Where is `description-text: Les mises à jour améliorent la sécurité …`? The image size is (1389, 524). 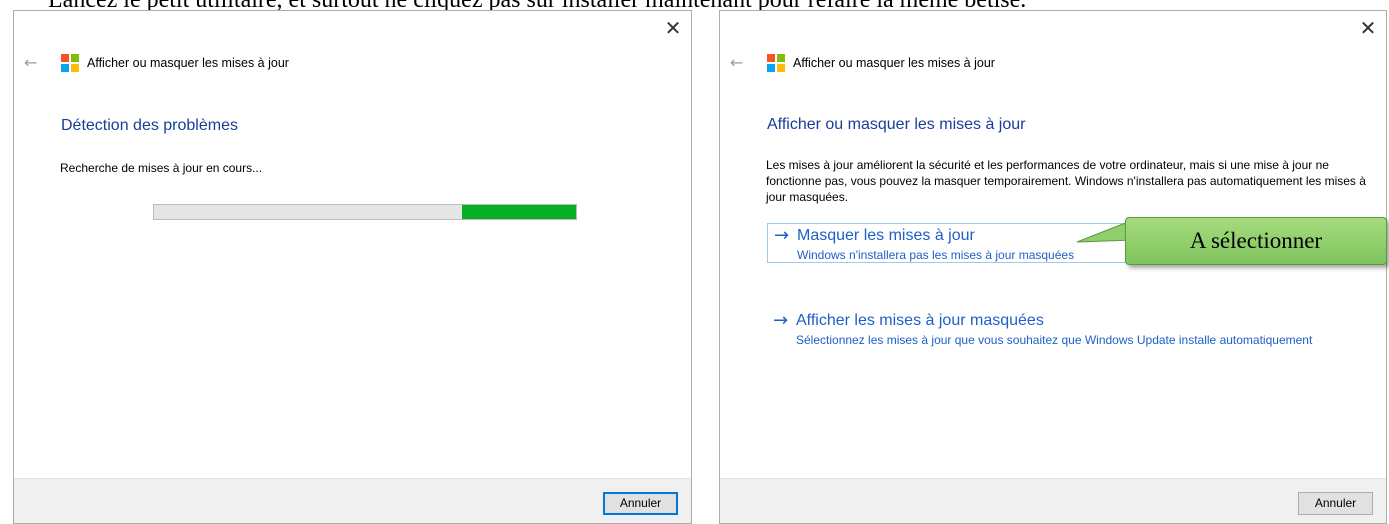 description-text: Les mises à jour améliorent la sécurité … is located at coordinates (1066, 181).